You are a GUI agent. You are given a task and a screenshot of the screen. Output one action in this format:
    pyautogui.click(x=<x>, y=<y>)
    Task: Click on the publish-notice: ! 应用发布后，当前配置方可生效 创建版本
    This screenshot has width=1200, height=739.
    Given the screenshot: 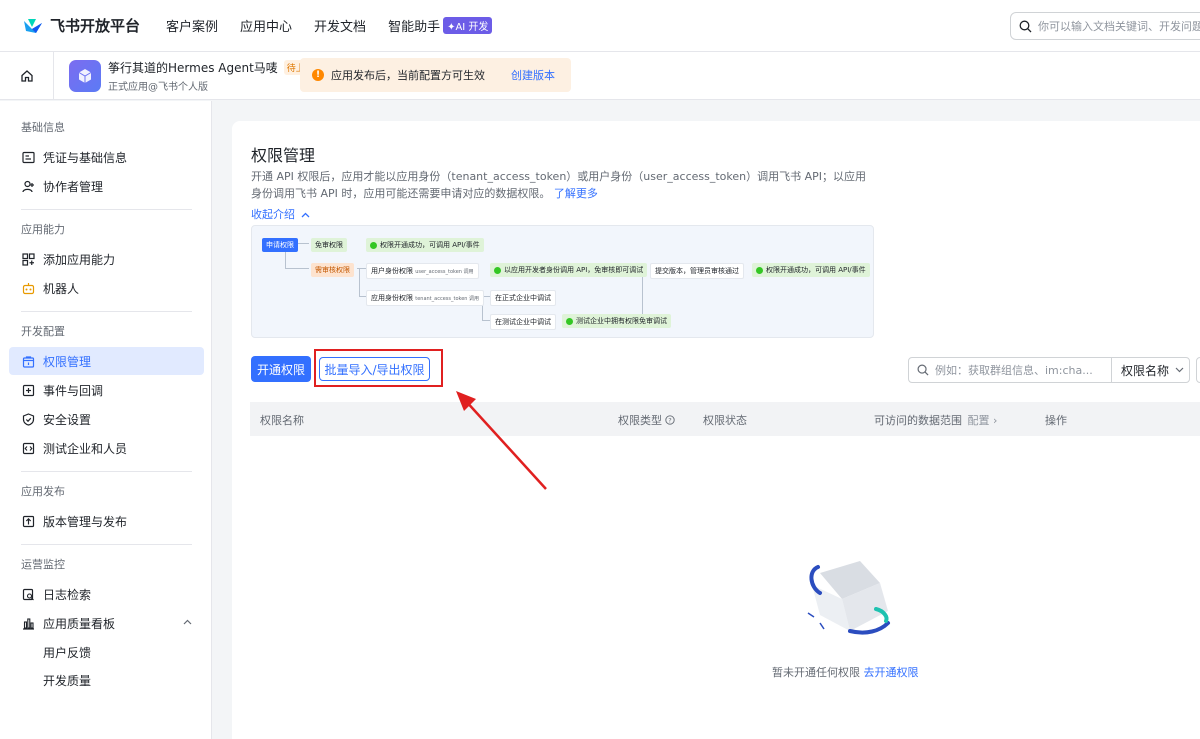 What is the action you would take?
    pyautogui.click(x=435, y=75)
    